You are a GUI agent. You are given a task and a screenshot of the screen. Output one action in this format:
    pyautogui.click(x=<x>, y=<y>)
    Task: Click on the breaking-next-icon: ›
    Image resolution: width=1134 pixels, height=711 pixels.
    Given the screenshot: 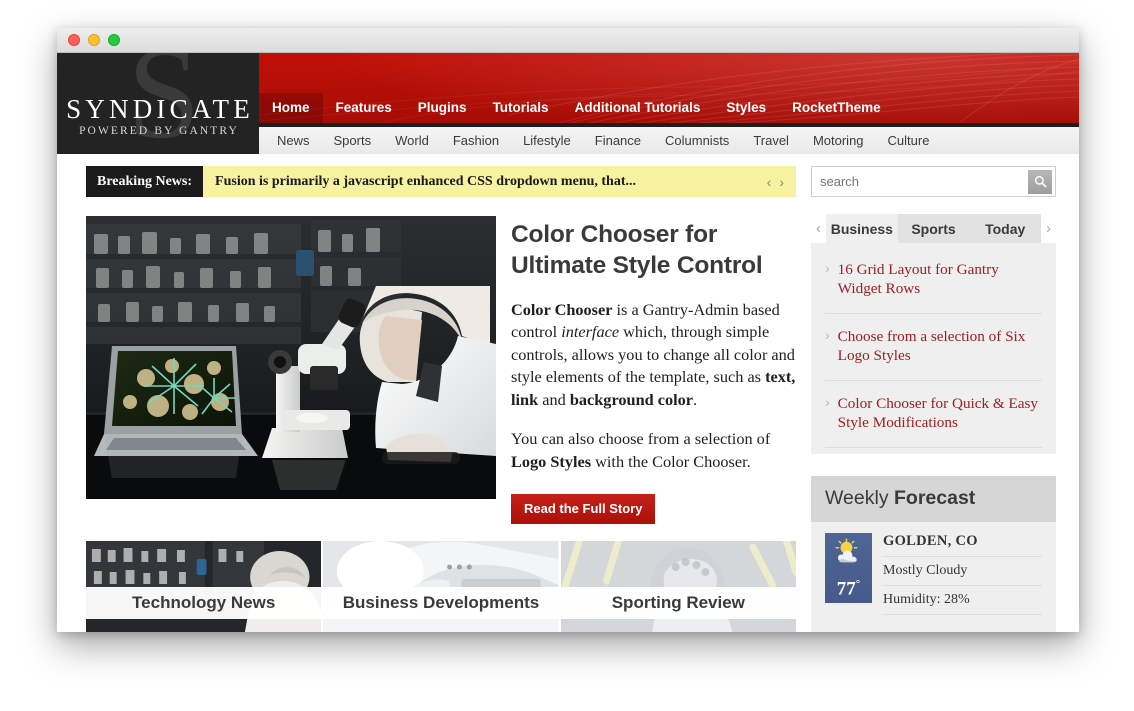 What is the action you would take?
    pyautogui.click(x=781, y=182)
    